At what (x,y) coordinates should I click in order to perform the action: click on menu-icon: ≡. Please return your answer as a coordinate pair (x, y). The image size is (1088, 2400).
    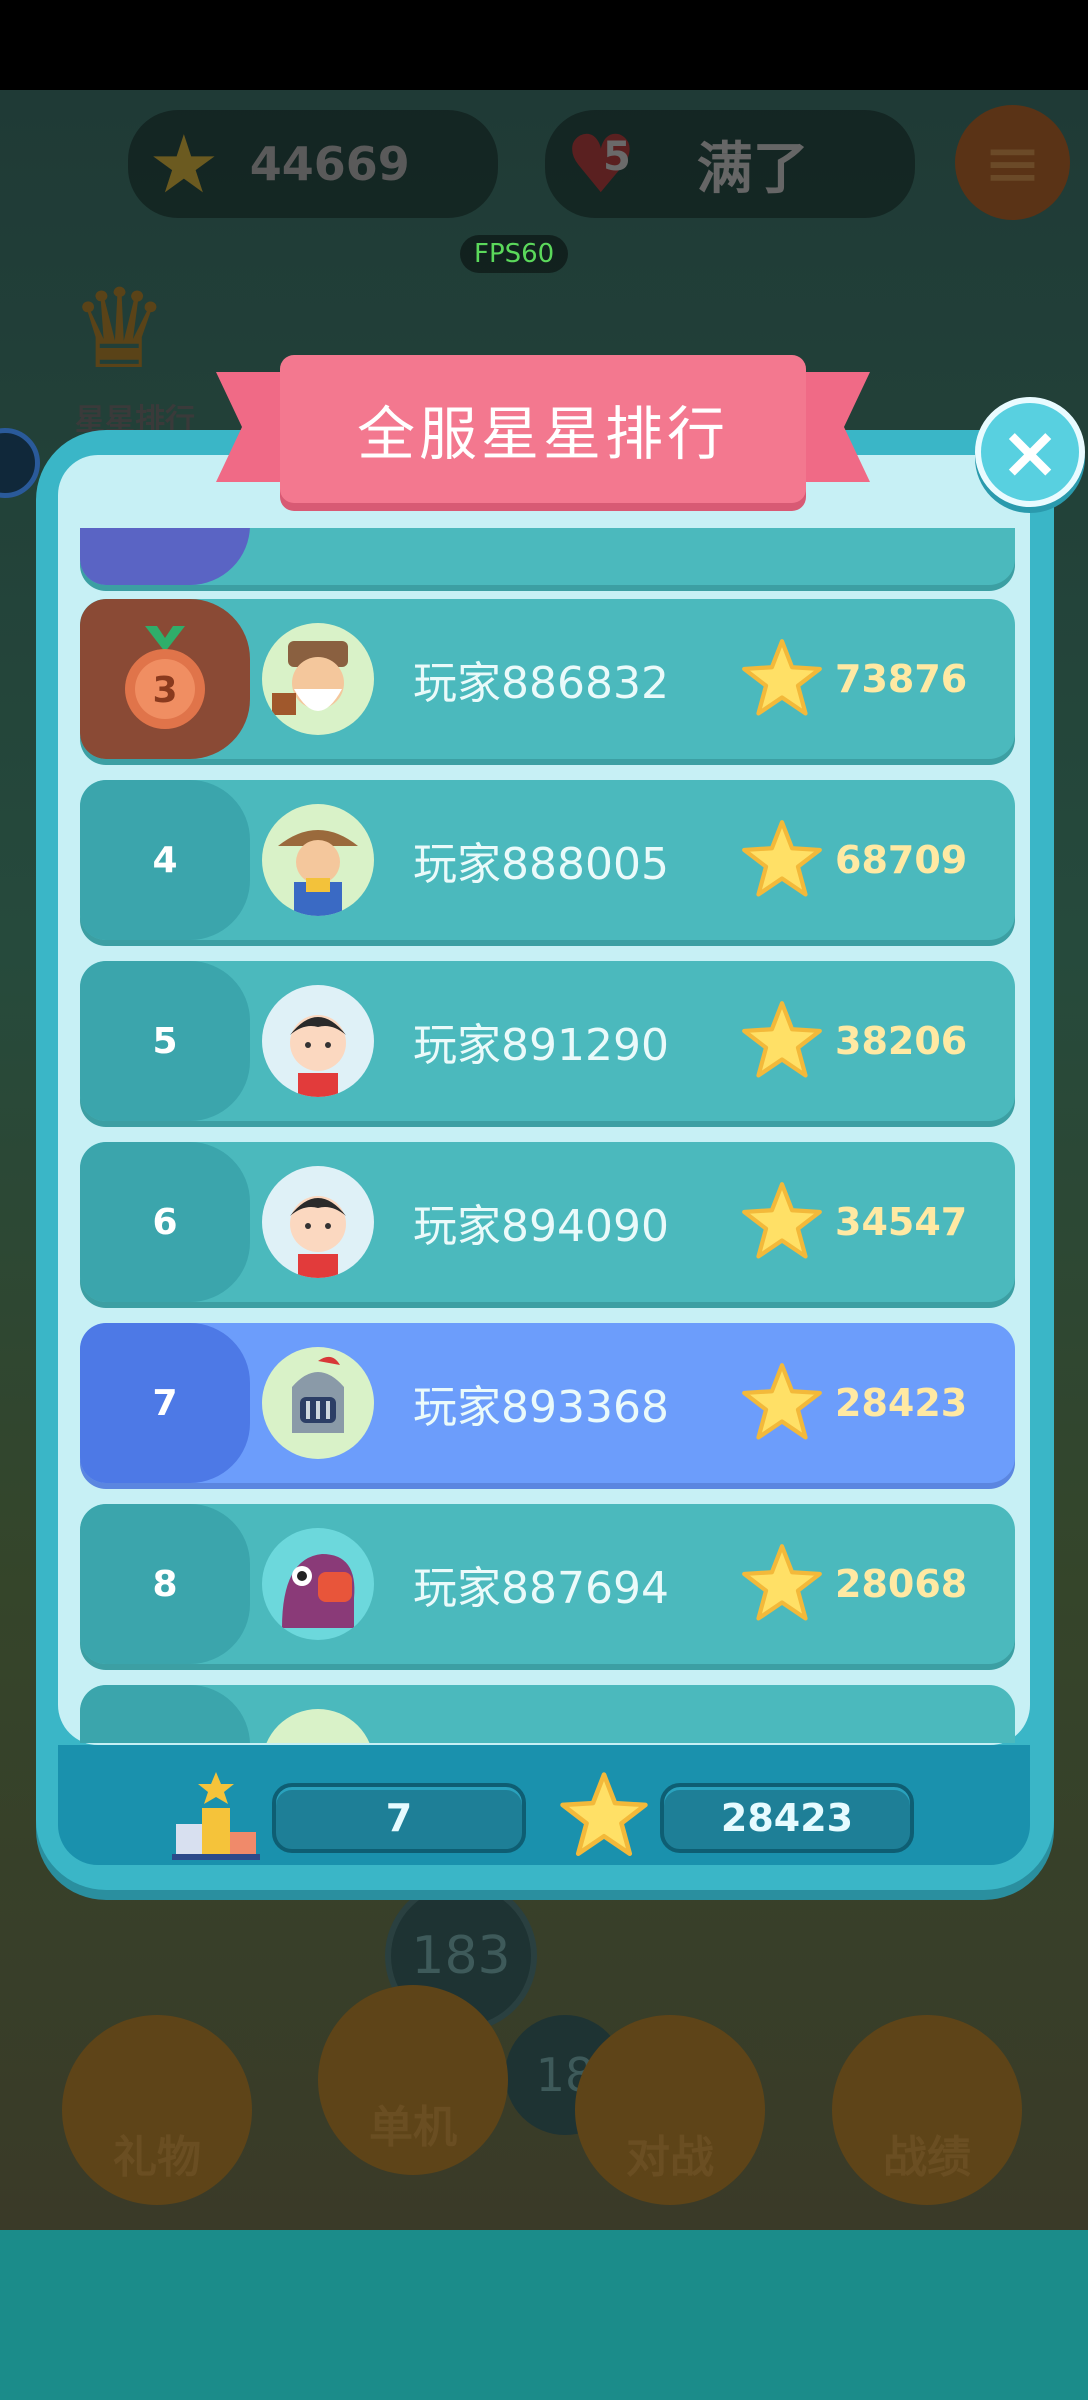
    Looking at the image, I should click on (1012, 162).